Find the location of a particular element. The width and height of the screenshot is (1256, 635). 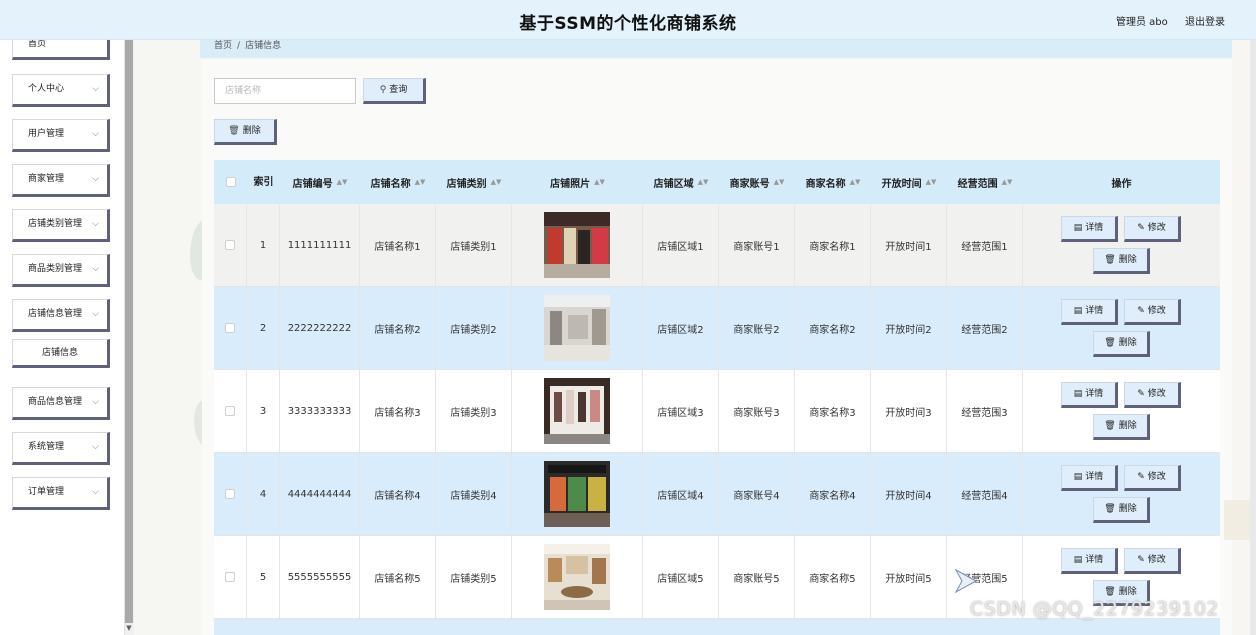

shop-name-search-input is located at coordinates (285, 91).